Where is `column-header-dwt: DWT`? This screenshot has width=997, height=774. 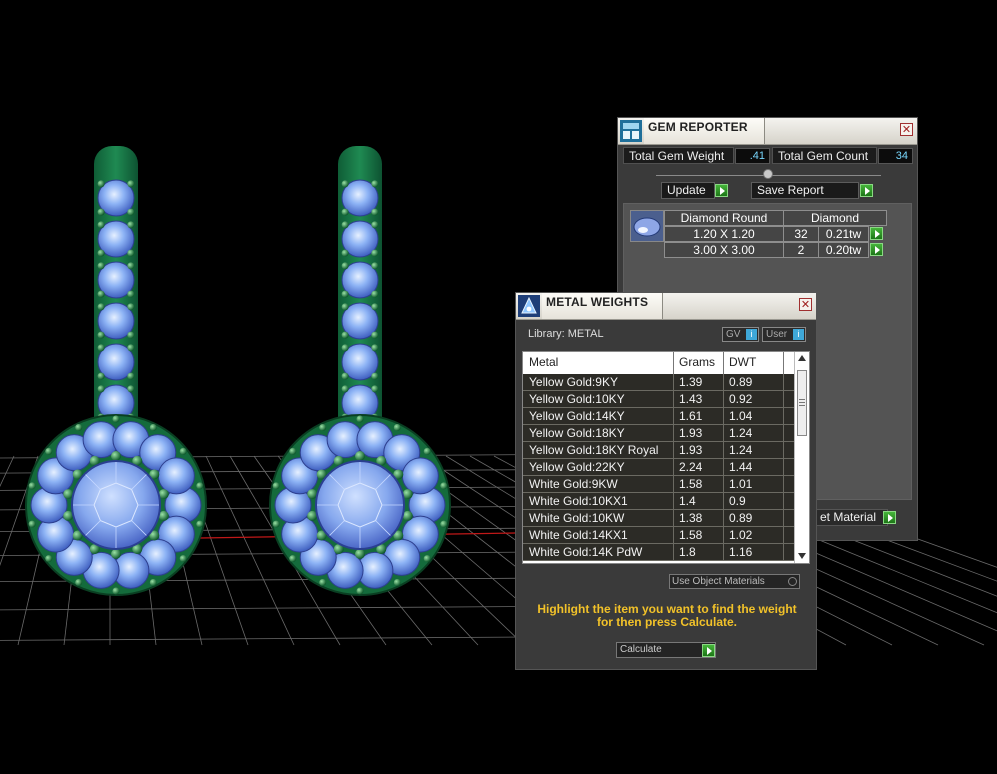 column-header-dwt: DWT is located at coordinates (742, 362).